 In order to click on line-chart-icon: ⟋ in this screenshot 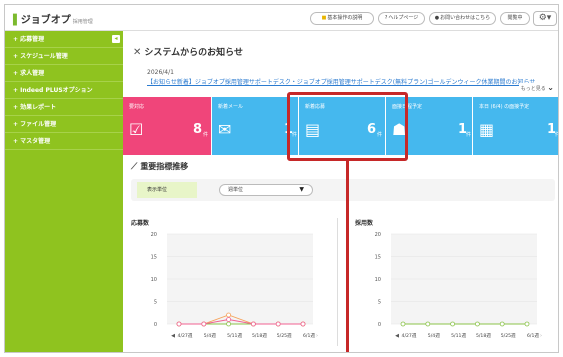, I will do `click(134, 167)`.